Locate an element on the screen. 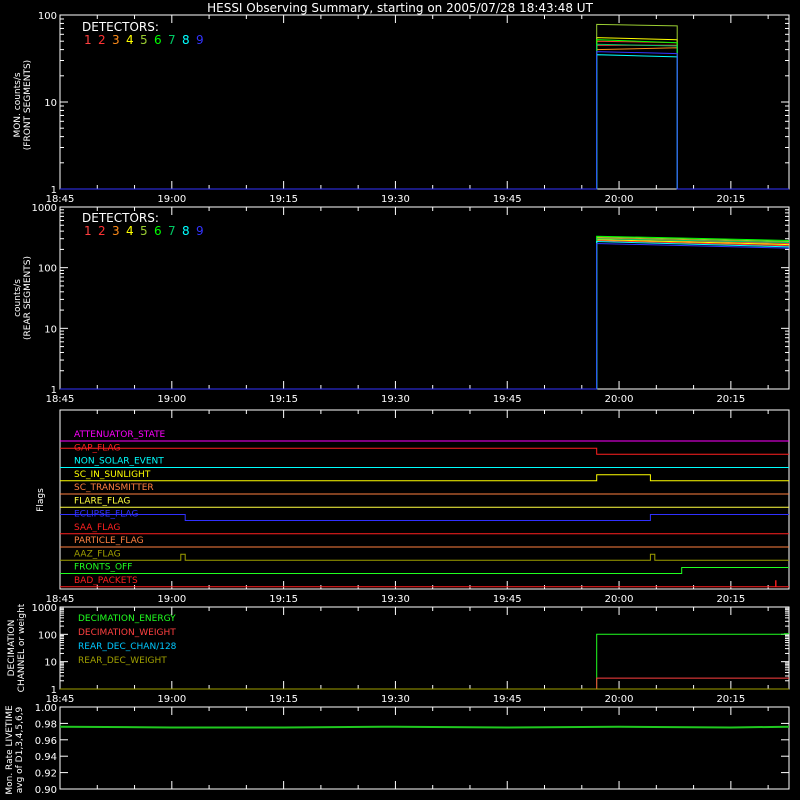  flag-label-ATTENUATOR_STATE: ATTENUATOR_STATE is located at coordinates (120, 435).